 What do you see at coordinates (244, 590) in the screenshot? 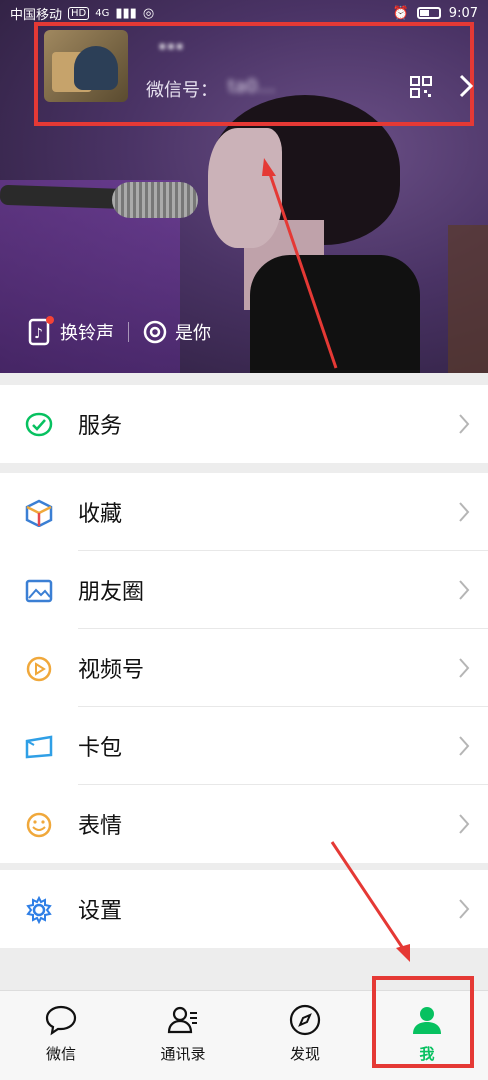
I see `menu-item-moments: 朋友圈` at bounding box center [244, 590].